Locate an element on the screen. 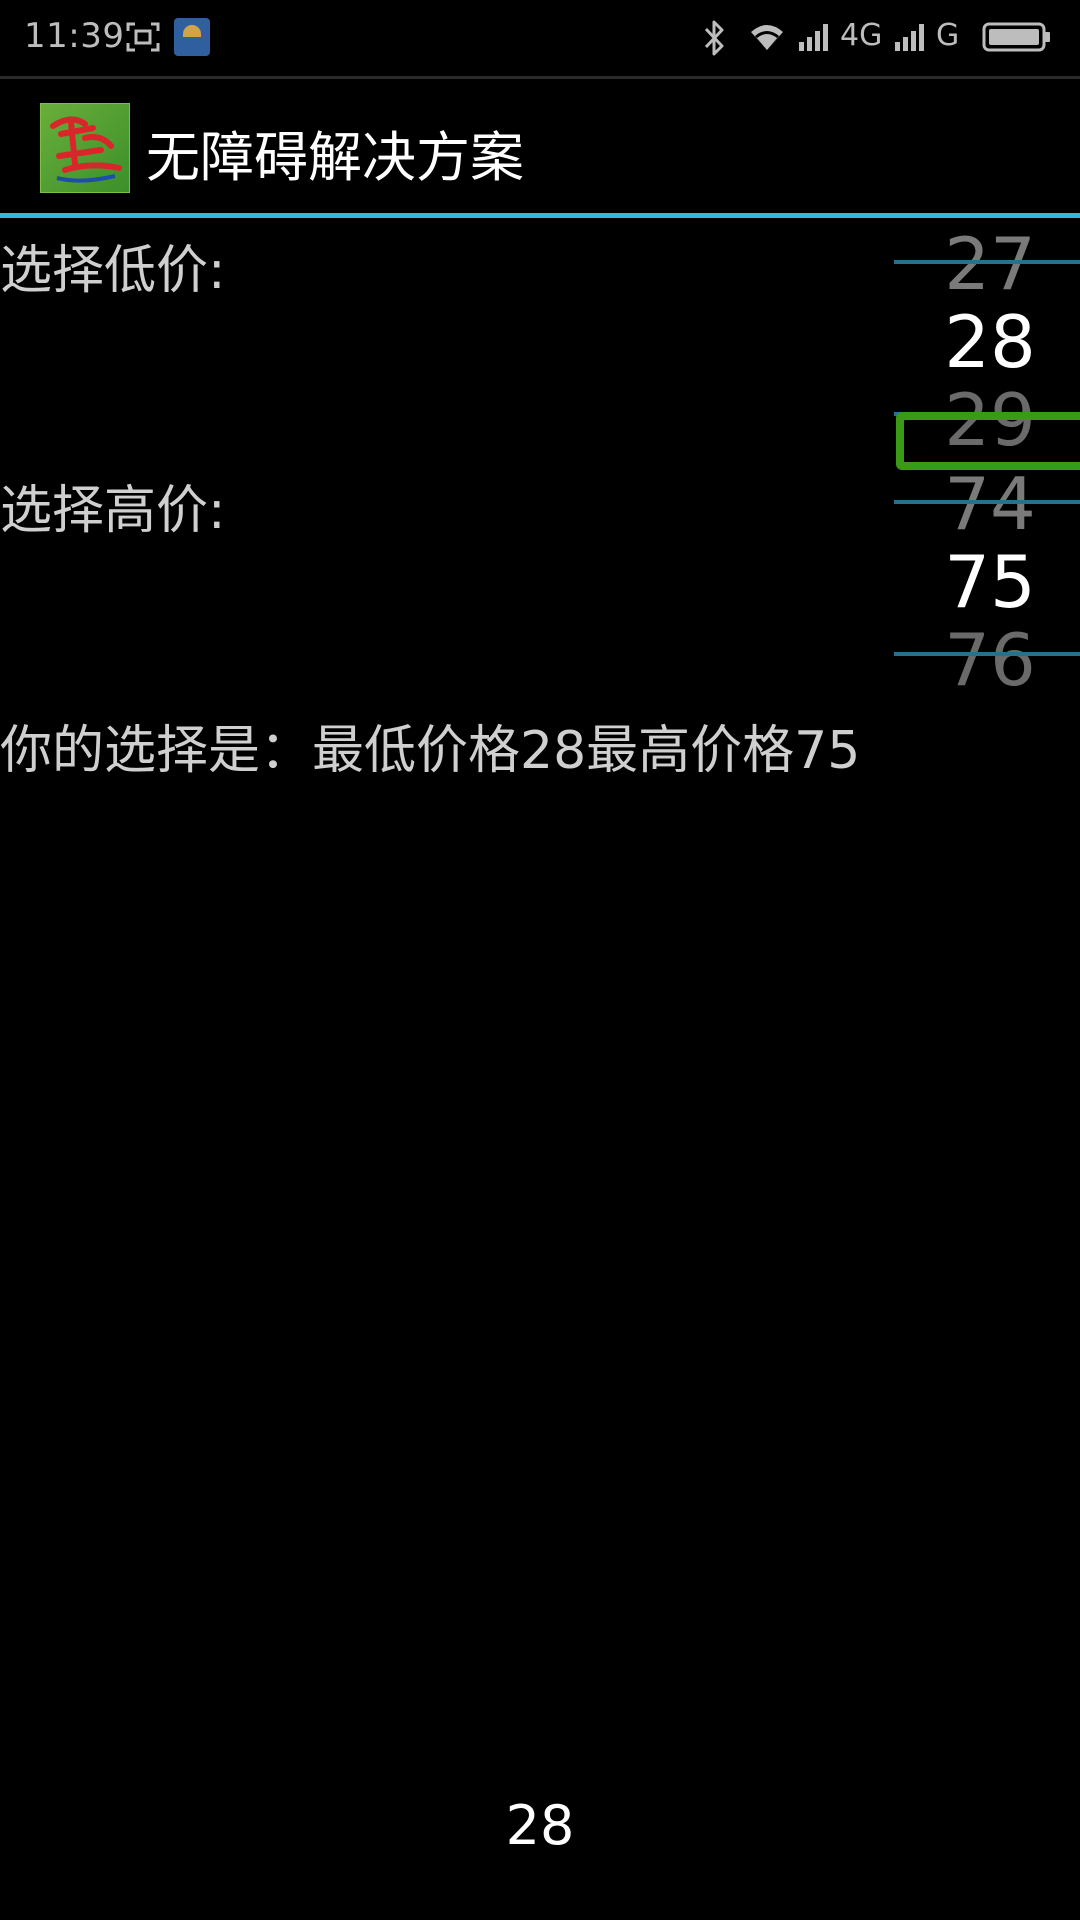  screenshot-icon is located at coordinates (143, 37).